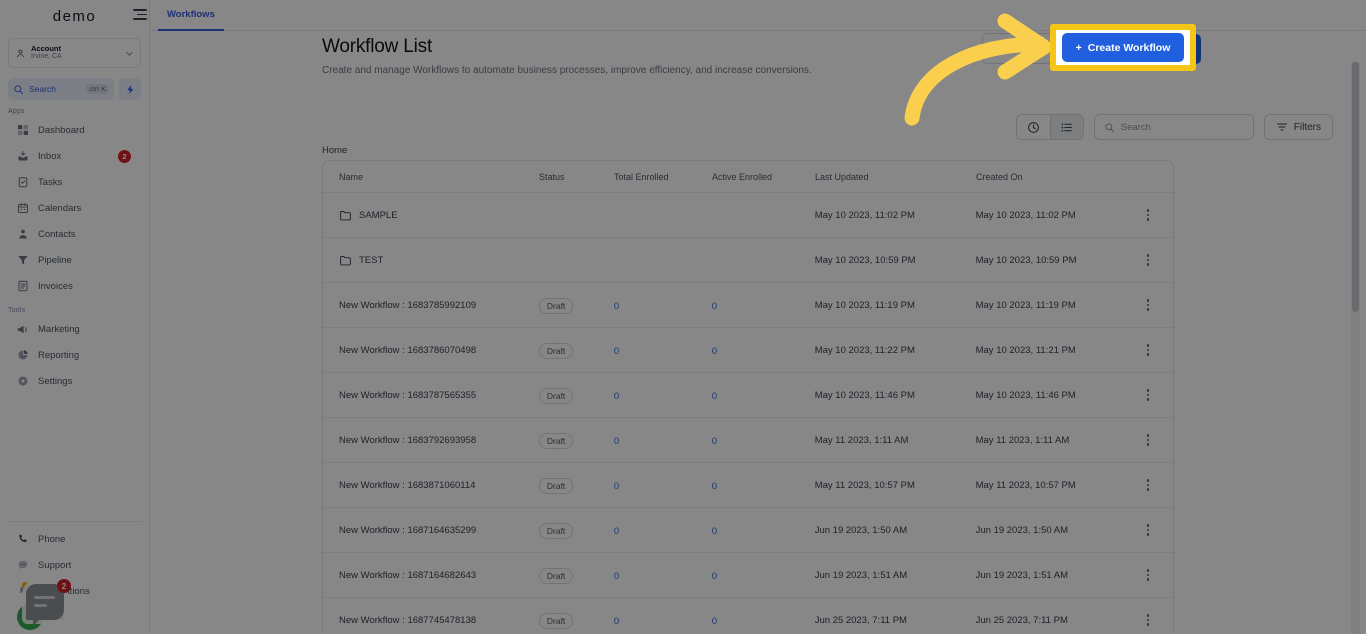 The width and height of the screenshot is (1366, 634). Describe the element at coordinates (1298, 127) in the screenshot. I see `filters-button: Filters` at that location.